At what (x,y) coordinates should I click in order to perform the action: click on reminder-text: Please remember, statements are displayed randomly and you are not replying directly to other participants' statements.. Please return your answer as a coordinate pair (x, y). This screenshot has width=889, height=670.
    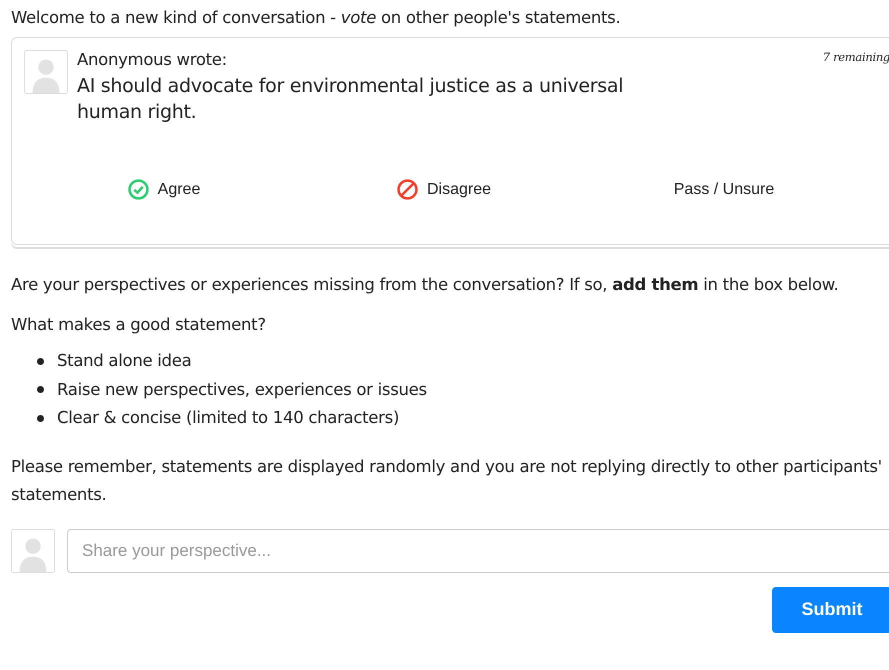
    Looking at the image, I should click on (447, 481).